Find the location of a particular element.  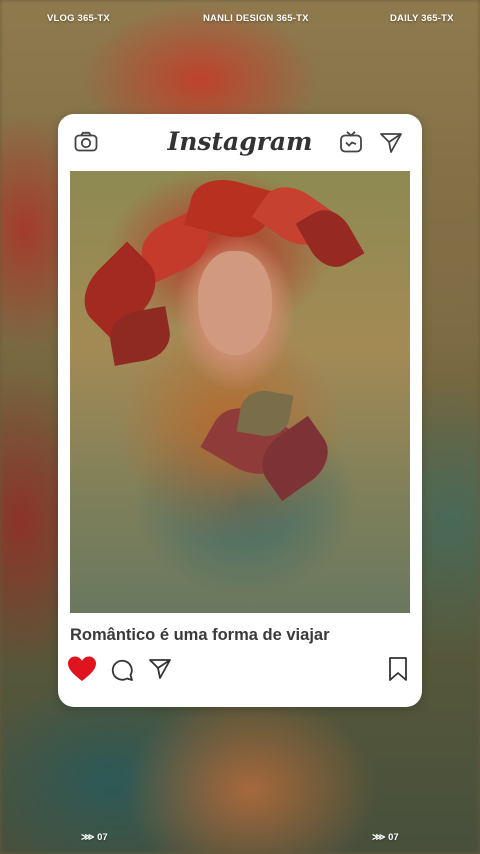

face is located at coordinates (235, 303).